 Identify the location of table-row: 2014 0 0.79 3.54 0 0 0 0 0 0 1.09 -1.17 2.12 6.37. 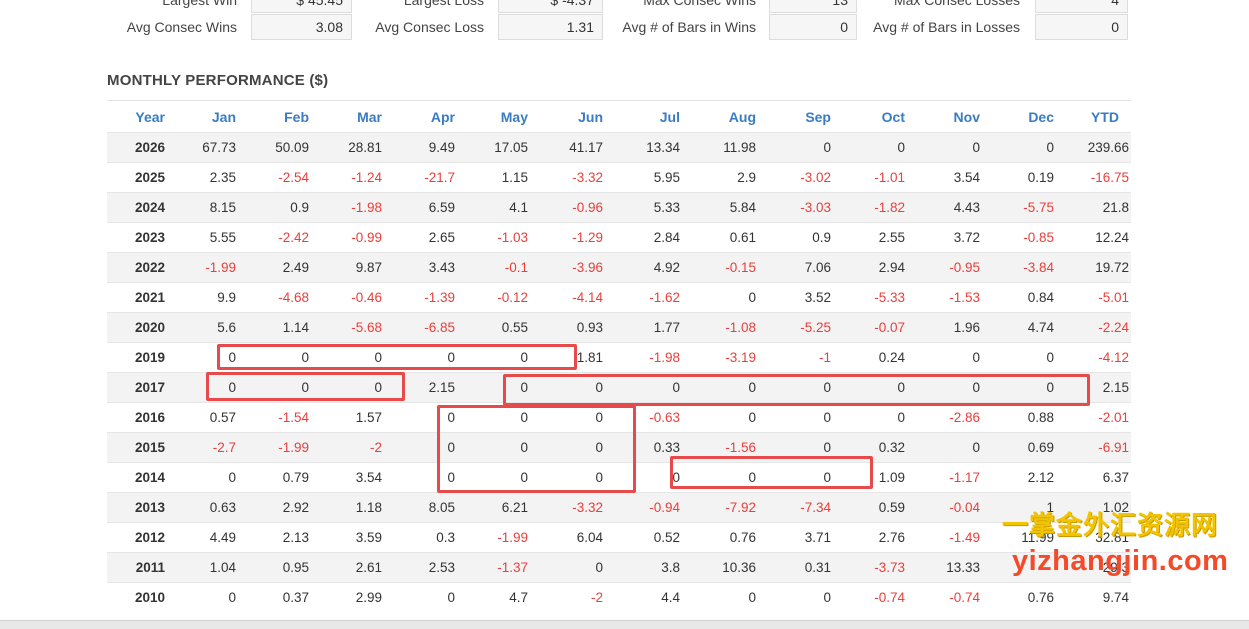
(619, 477).